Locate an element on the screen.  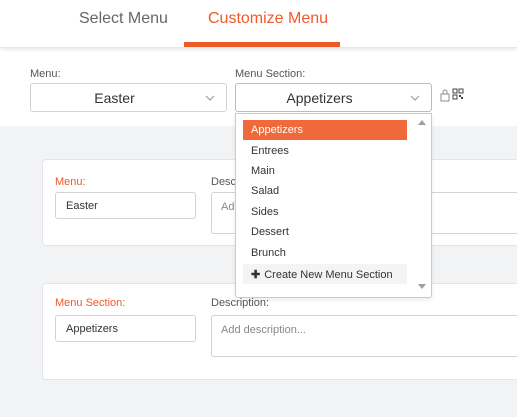
menu-field-label: Menu: is located at coordinates (70, 182).